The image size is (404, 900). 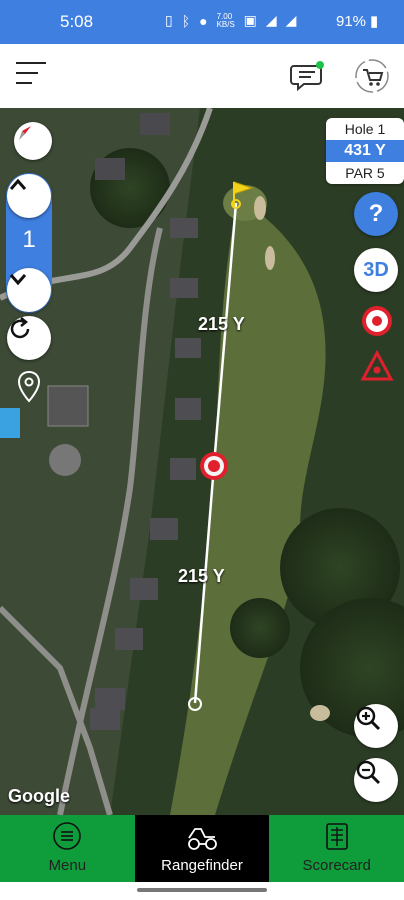 What do you see at coordinates (67, 836) in the screenshot?
I see `menu-icon` at bounding box center [67, 836].